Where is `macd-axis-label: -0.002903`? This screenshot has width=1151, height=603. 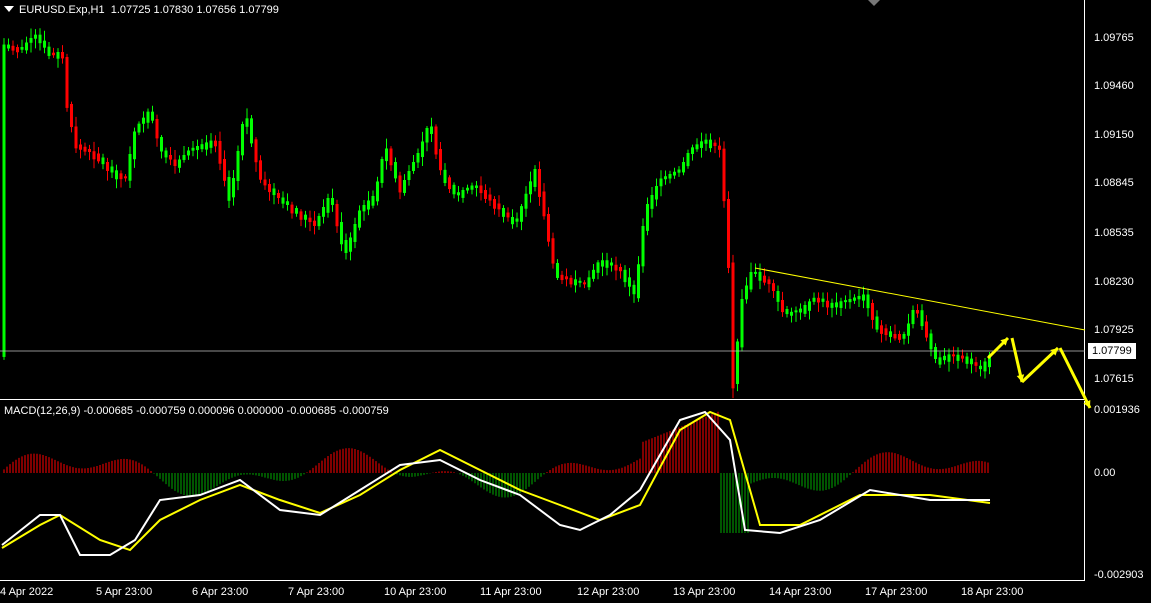
macd-axis-label: -0.002903 is located at coordinates (1119, 575).